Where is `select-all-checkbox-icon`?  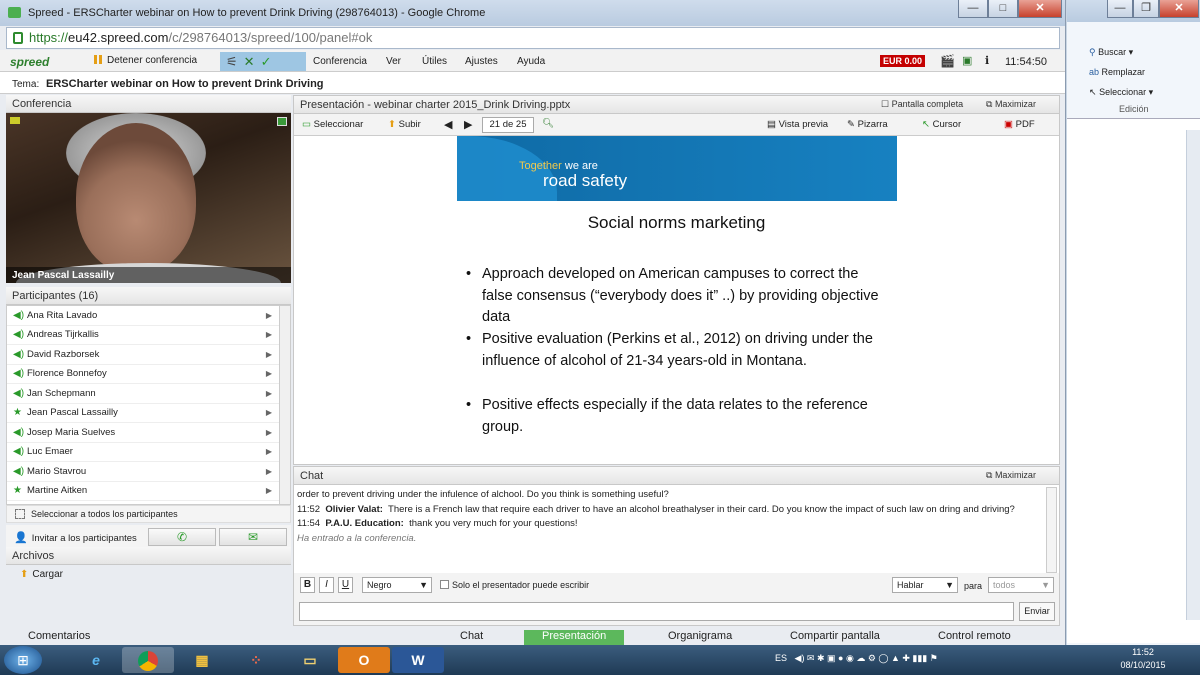 select-all-checkbox-icon is located at coordinates (20, 514).